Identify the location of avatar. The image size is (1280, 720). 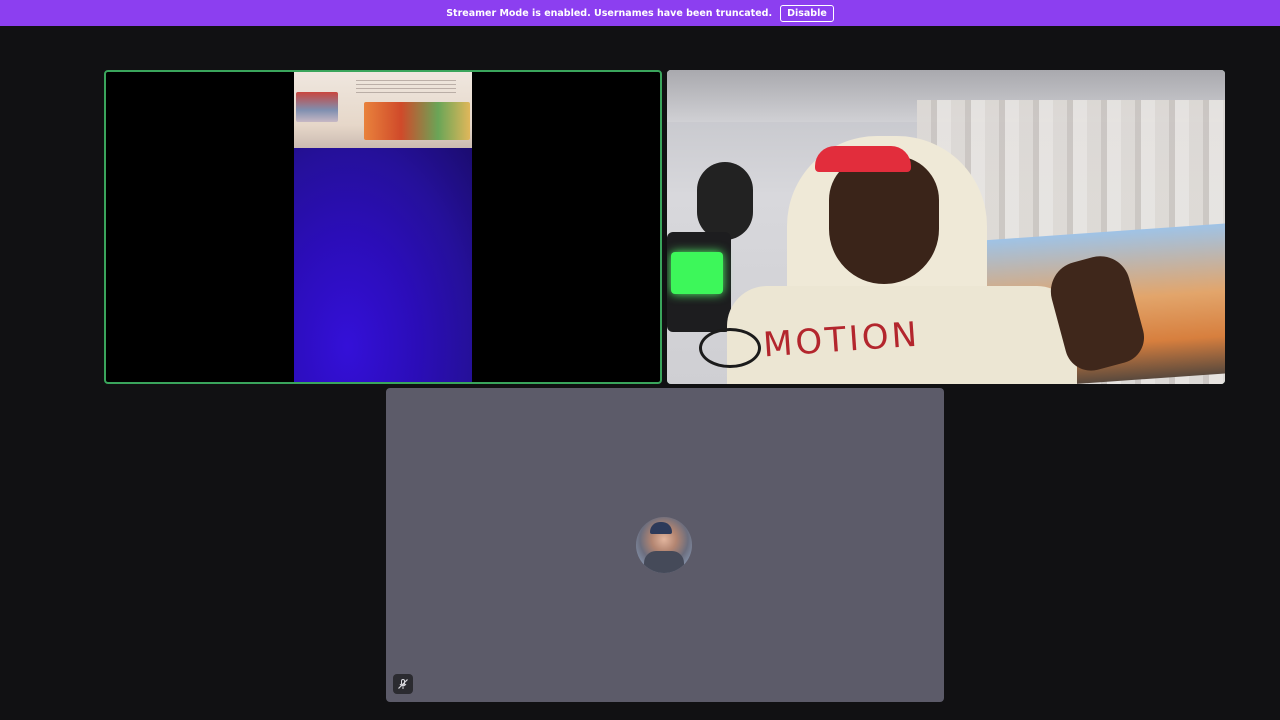
(664, 545).